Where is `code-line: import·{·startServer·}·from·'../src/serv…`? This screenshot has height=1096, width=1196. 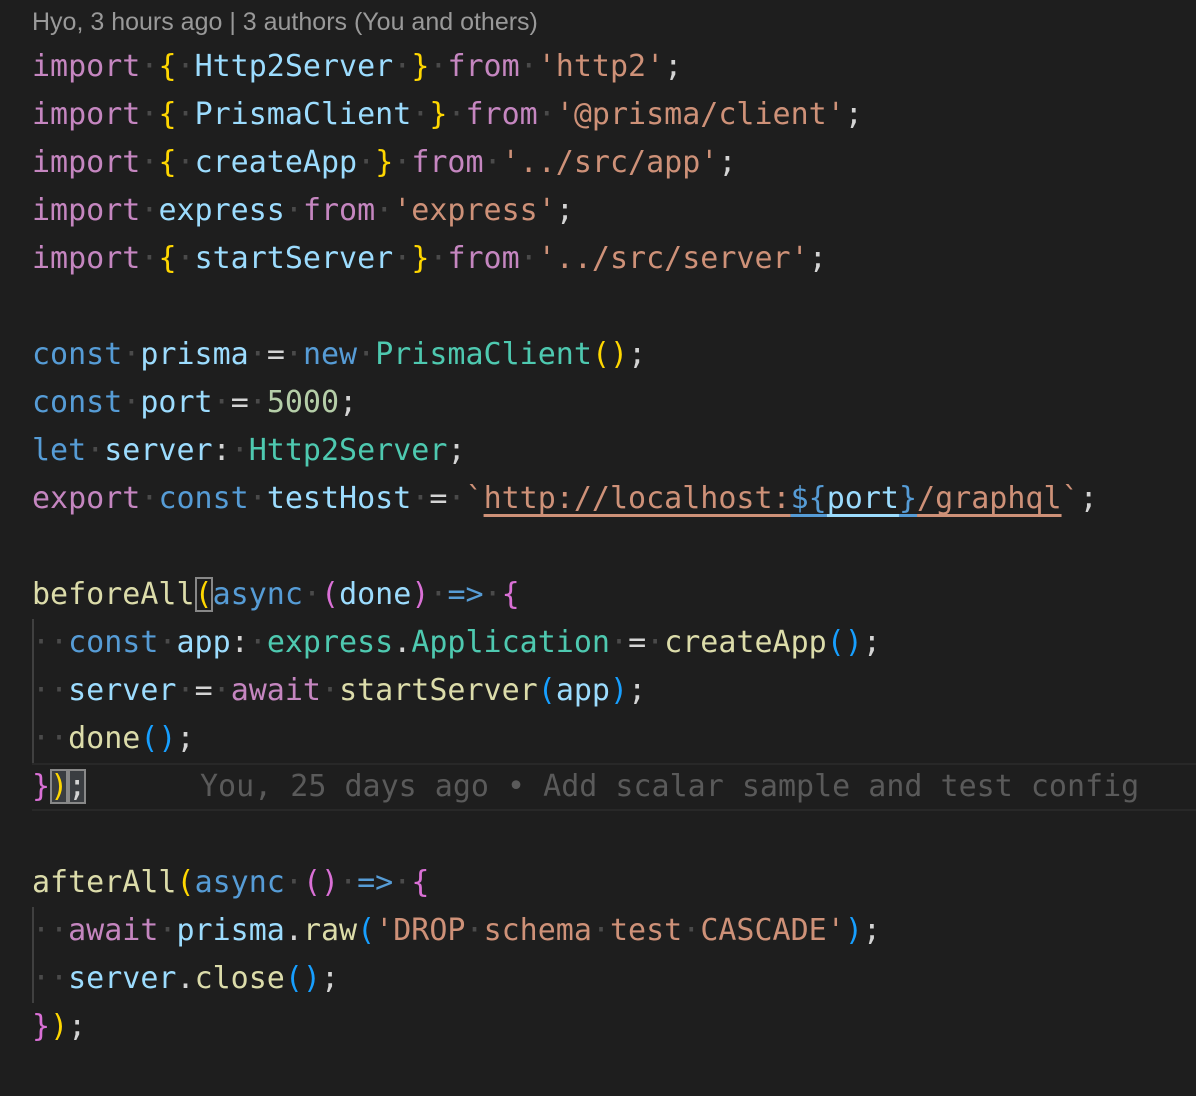 code-line: import·{·startServer·}·from·'../src/serv… is located at coordinates (614, 259).